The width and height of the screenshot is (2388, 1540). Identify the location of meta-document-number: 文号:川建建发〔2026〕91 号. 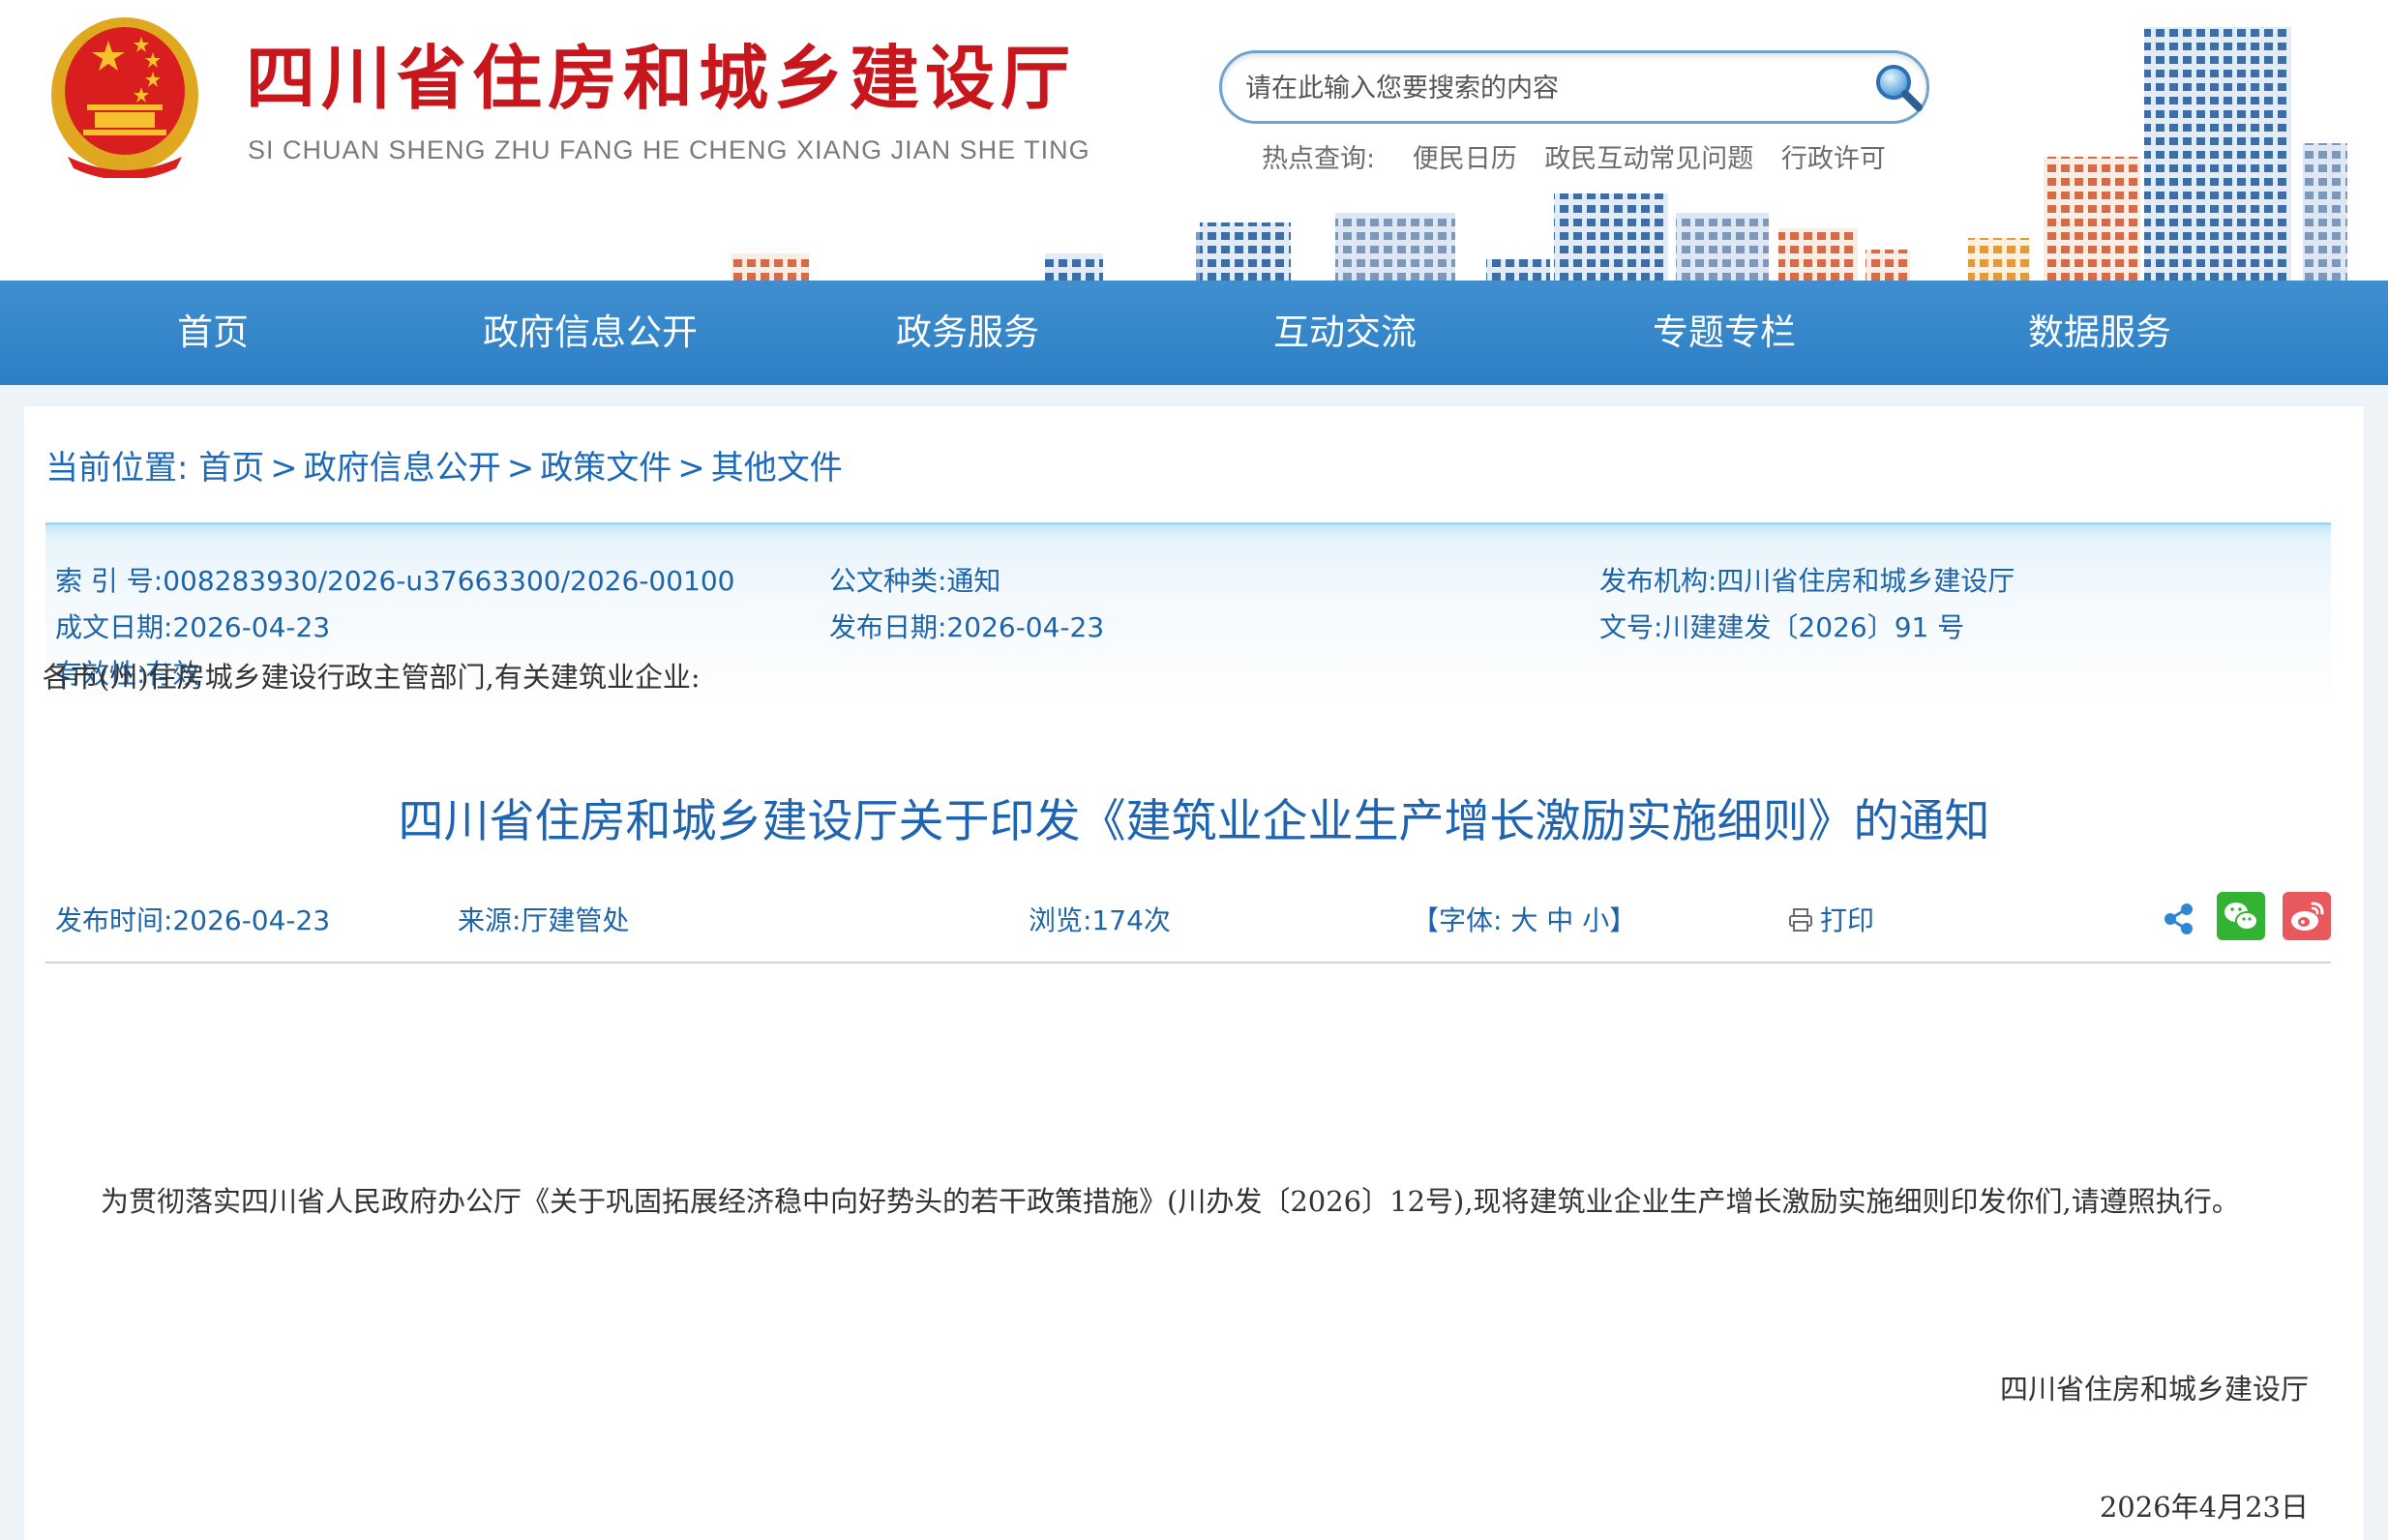
(1782, 627).